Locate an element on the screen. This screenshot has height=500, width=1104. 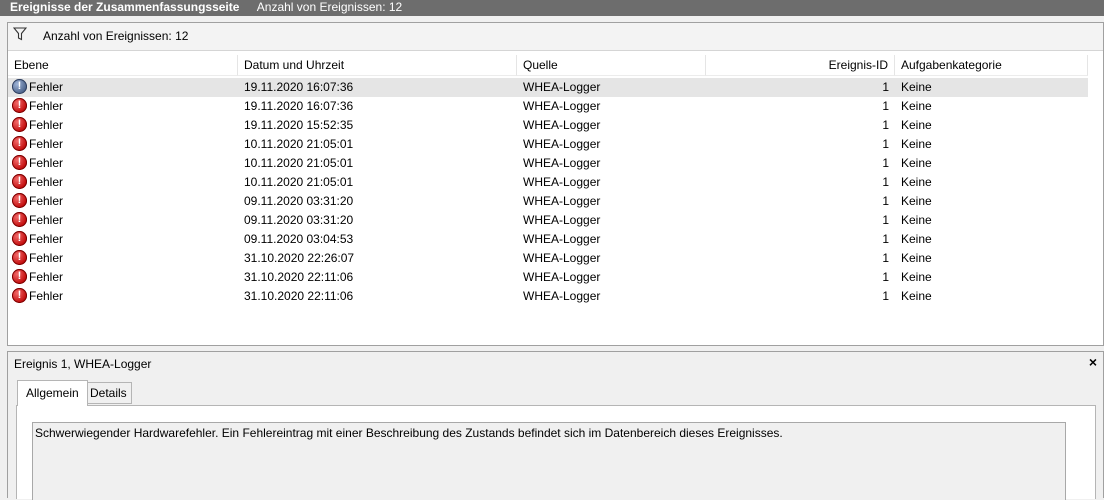
detail-title: Ereignis 1, WHEA-Logger is located at coordinates (83, 364).